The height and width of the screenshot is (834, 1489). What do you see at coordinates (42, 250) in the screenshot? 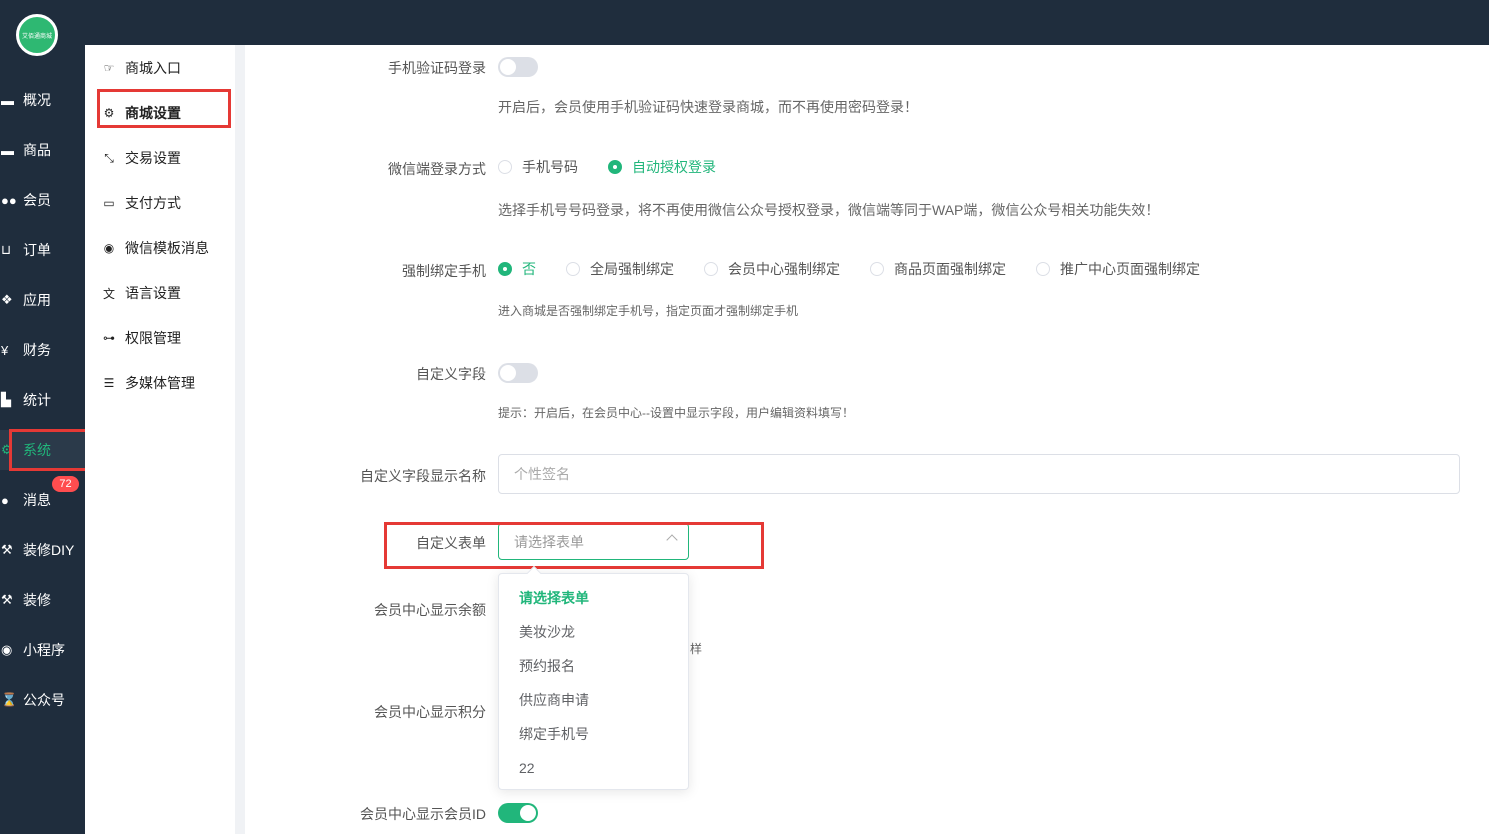
I see `nav-item-orders: ⊔ 订单` at bounding box center [42, 250].